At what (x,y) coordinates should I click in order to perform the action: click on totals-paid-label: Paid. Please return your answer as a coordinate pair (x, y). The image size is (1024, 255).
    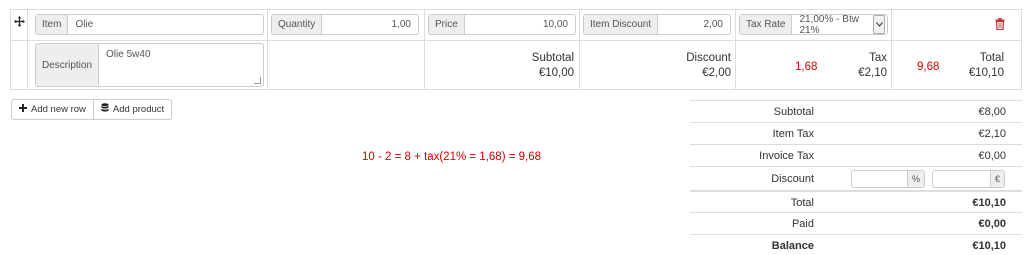
    Looking at the image, I should click on (802, 224).